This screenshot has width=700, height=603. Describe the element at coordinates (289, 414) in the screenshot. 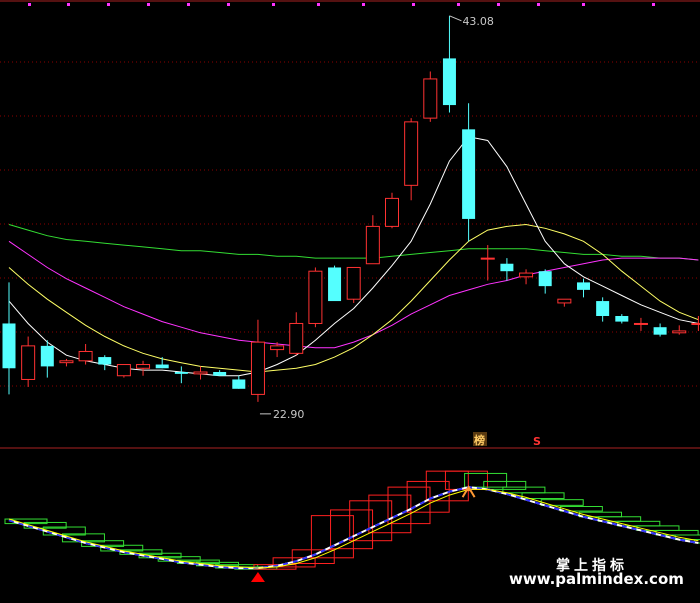

I see `low-price-label: 22.90` at that location.